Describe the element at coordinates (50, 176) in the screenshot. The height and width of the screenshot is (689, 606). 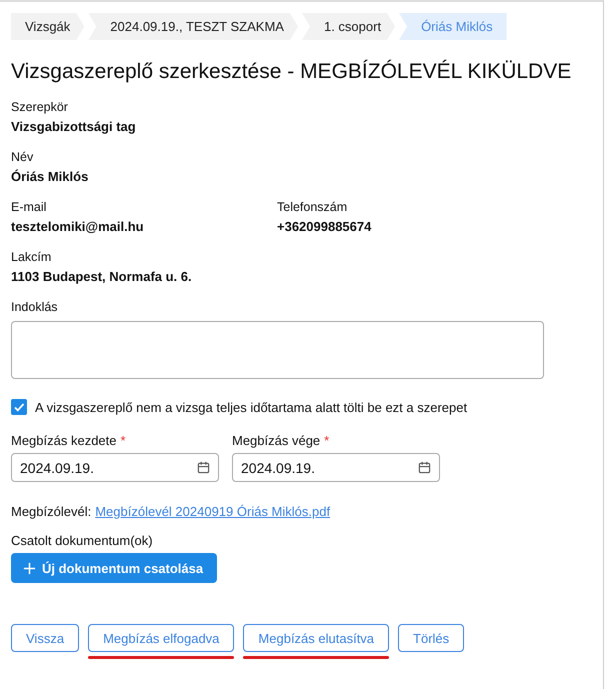
I see `field-value: Óriás Miklós` at that location.